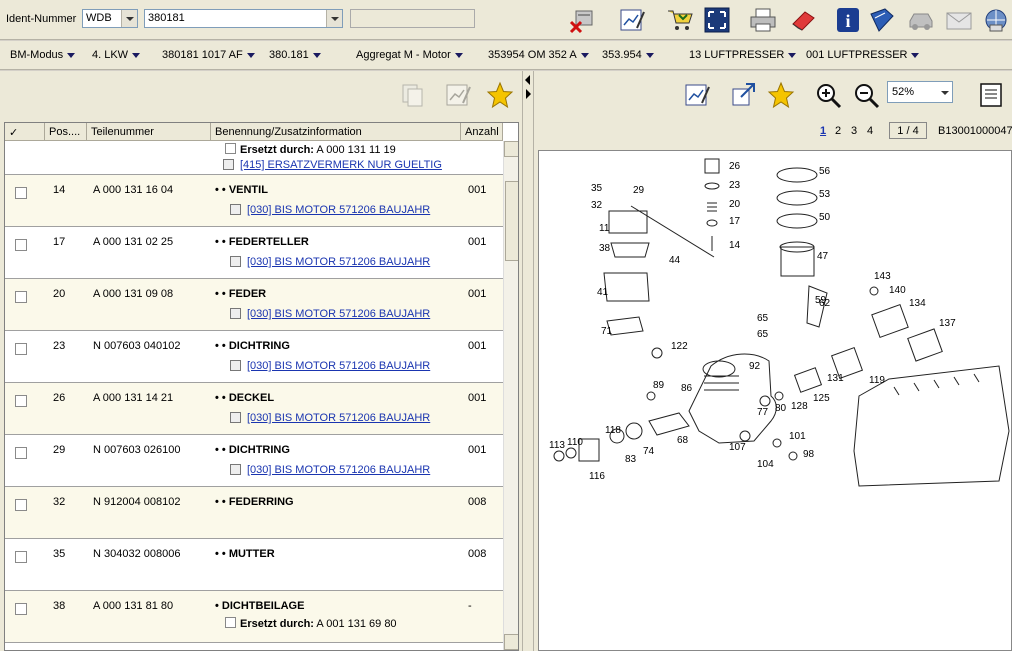 The image size is (1012, 651). Describe the element at coordinates (528, 361) in the screenshot. I see `panel-splitter` at that location.